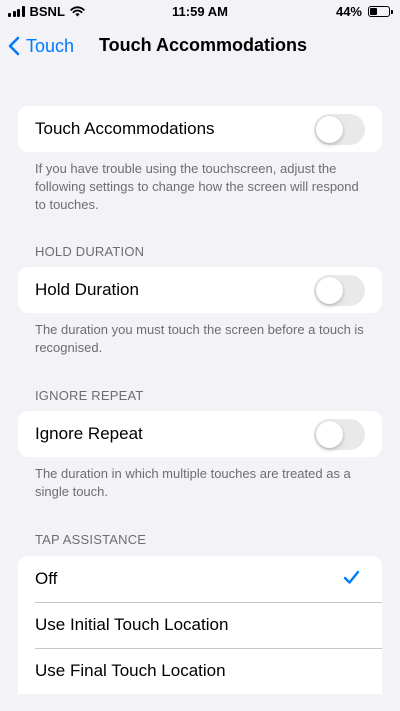 The image size is (400, 711). Describe the element at coordinates (130, 670) in the screenshot. I see `option-label: Use Final Touch Location` at that location.